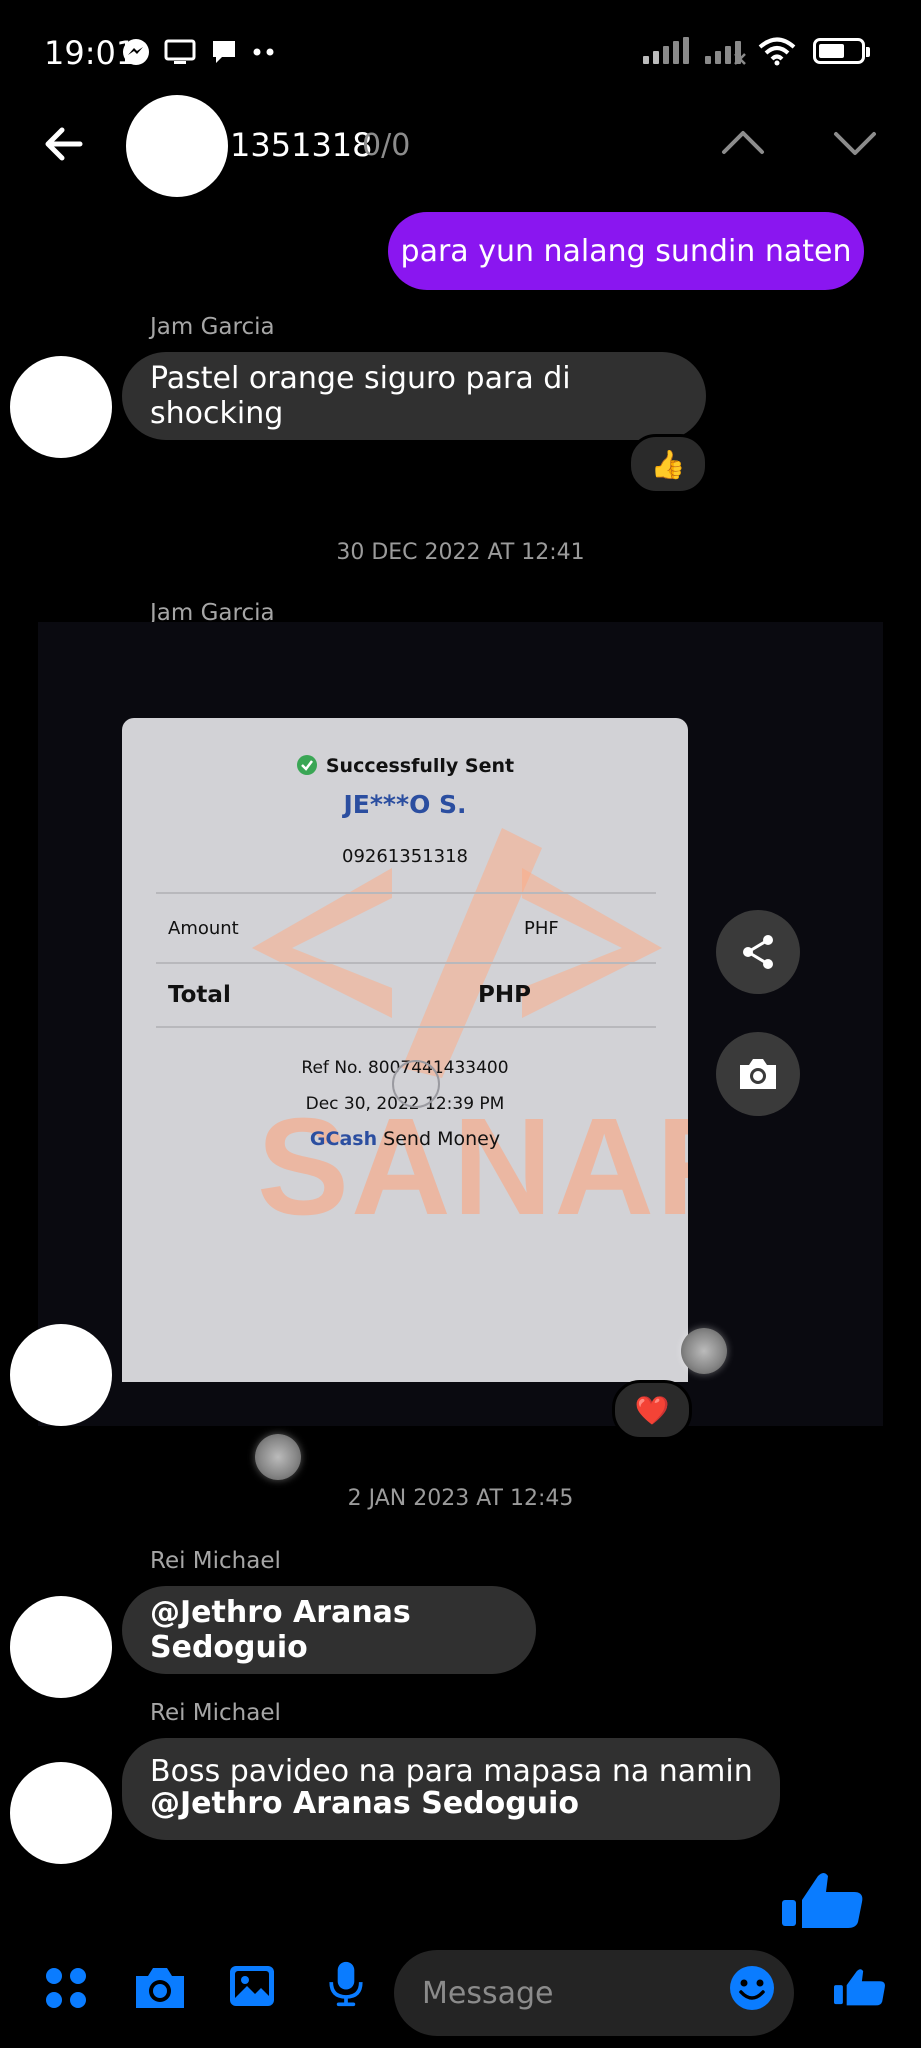 This screenshot has width=921, height=2048. I want to click on check-circle-icon, so click(306, 765).